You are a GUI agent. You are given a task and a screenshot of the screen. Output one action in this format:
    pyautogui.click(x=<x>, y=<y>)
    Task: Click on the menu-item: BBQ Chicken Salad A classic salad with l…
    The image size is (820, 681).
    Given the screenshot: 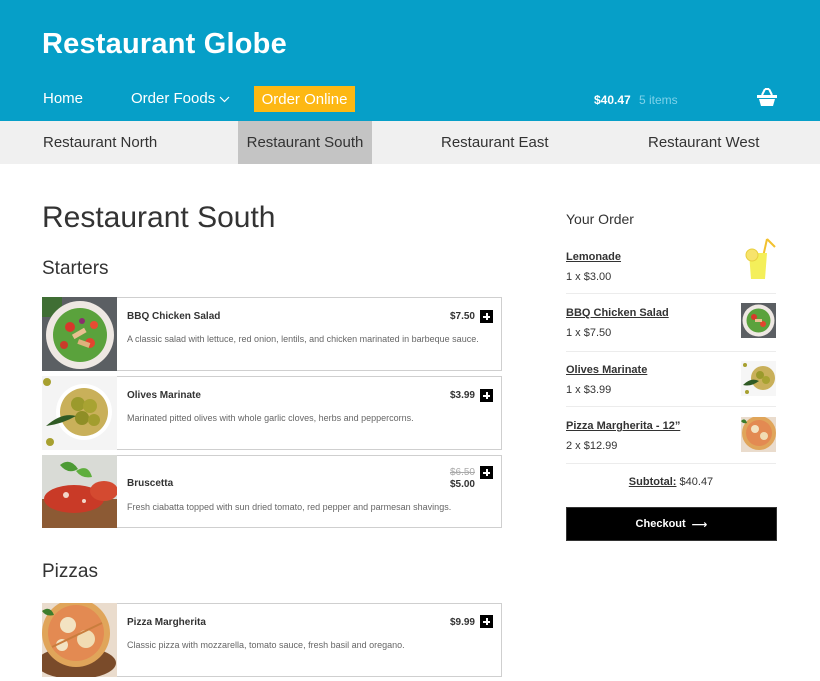 What is the action you would take?
    pyautogui.click(x=272, y=334)
    